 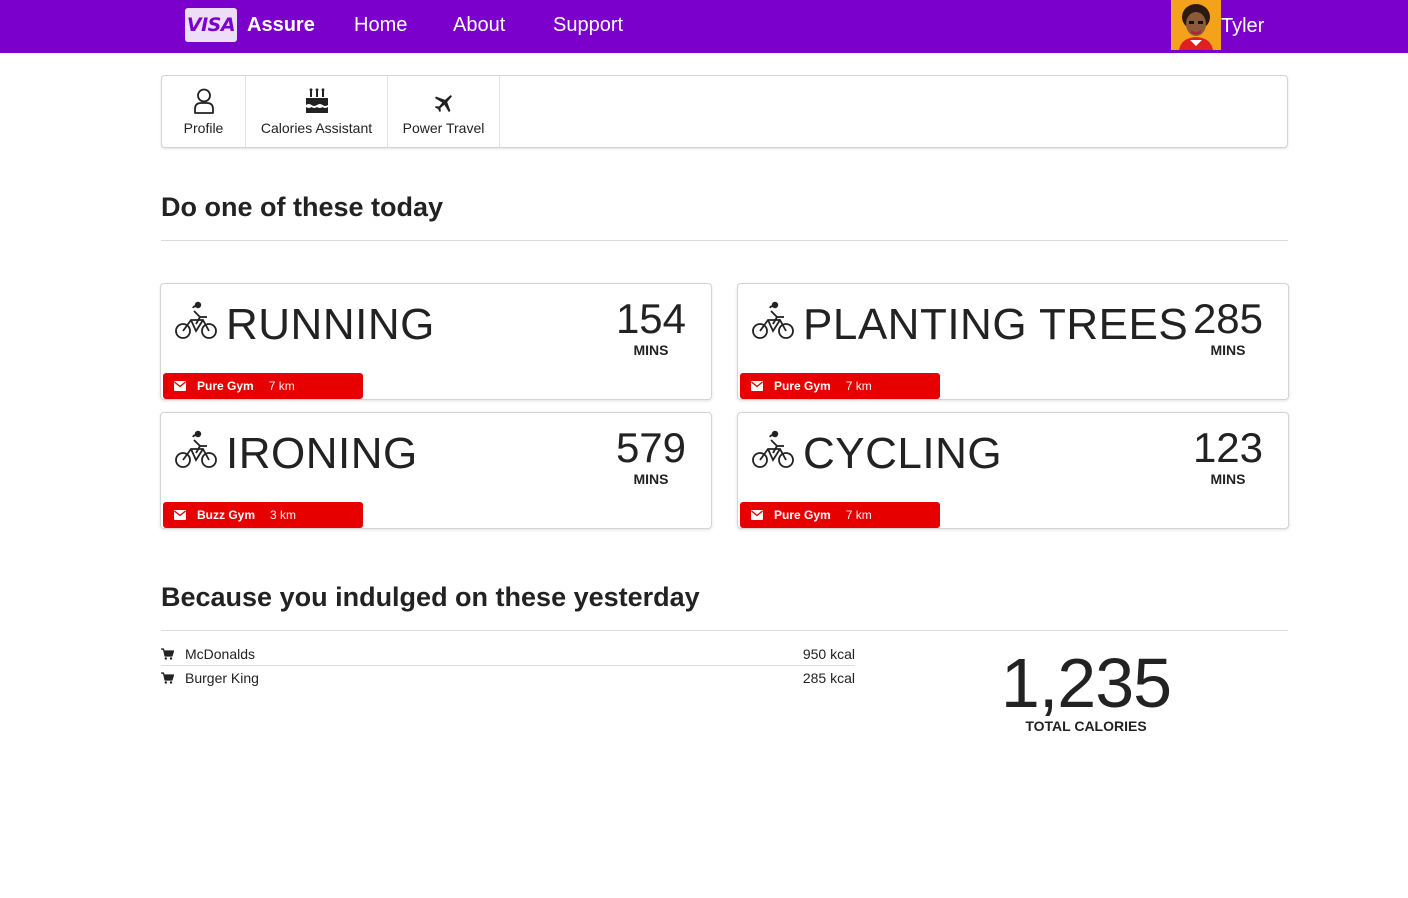 What do you see at coordinates (380, 25) in the screenshot?
I see `nav-home-link: Home` at bounding box center [380, 25].